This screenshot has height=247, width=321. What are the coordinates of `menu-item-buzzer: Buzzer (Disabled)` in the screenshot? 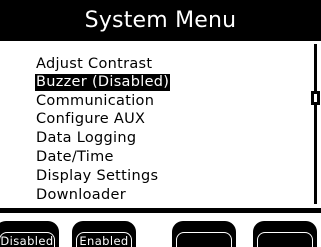 It's located at (103, 82).